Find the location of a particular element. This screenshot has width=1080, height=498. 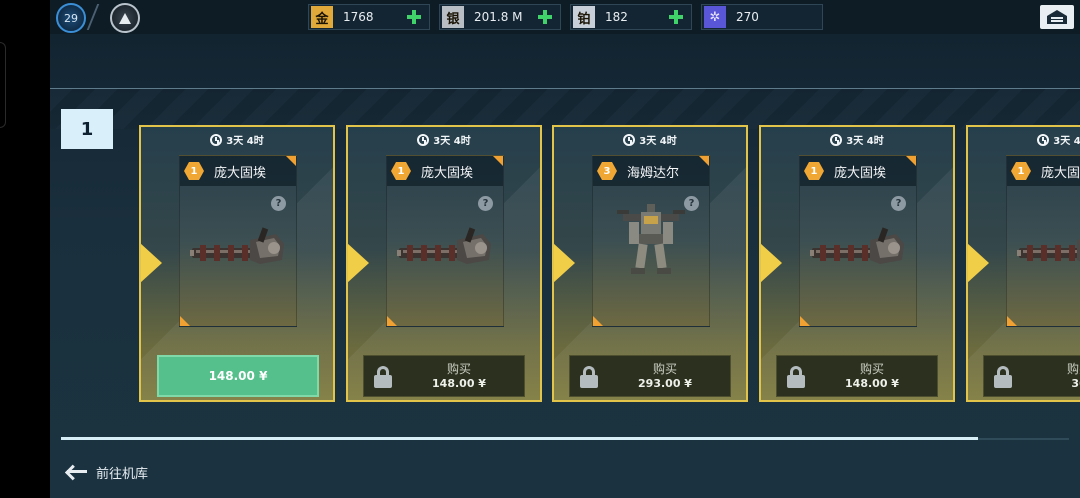

go-to-hangar-label: 前往机库 is located at coordinates (122, 474).